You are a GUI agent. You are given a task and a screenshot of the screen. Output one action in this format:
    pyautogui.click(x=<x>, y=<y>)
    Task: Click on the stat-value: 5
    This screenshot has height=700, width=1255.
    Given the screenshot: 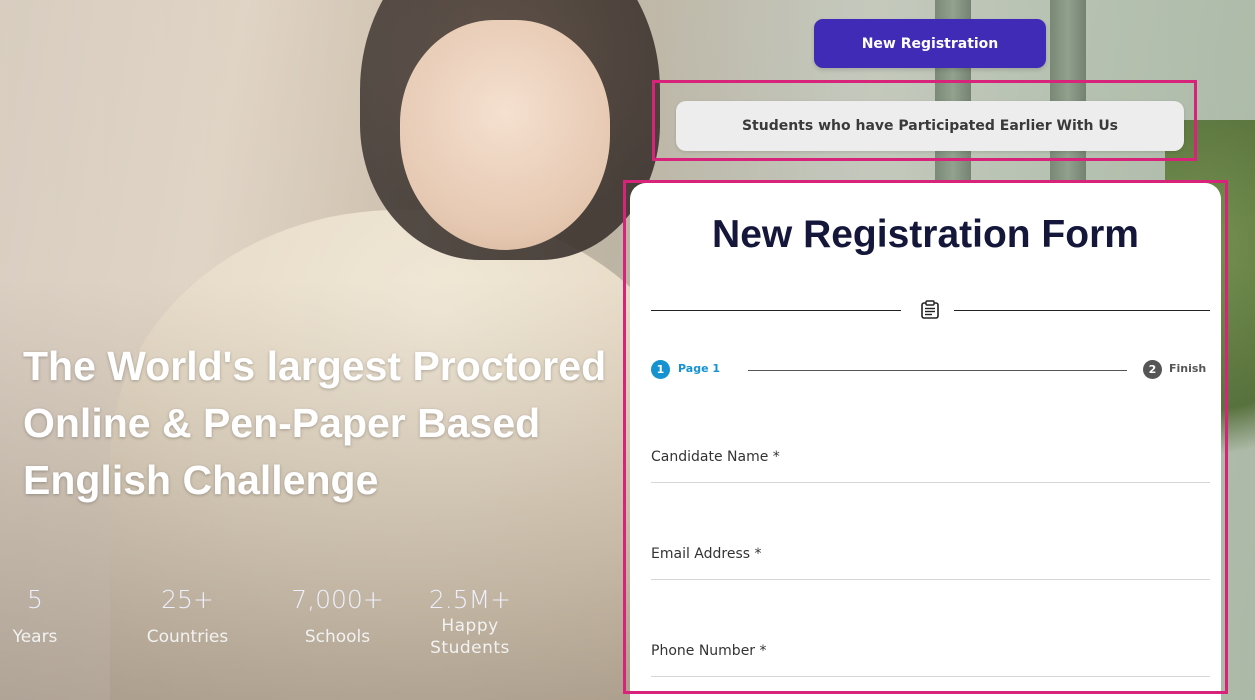 What is the action you would take?
    pyautogui.click(x=35, y=599)
    